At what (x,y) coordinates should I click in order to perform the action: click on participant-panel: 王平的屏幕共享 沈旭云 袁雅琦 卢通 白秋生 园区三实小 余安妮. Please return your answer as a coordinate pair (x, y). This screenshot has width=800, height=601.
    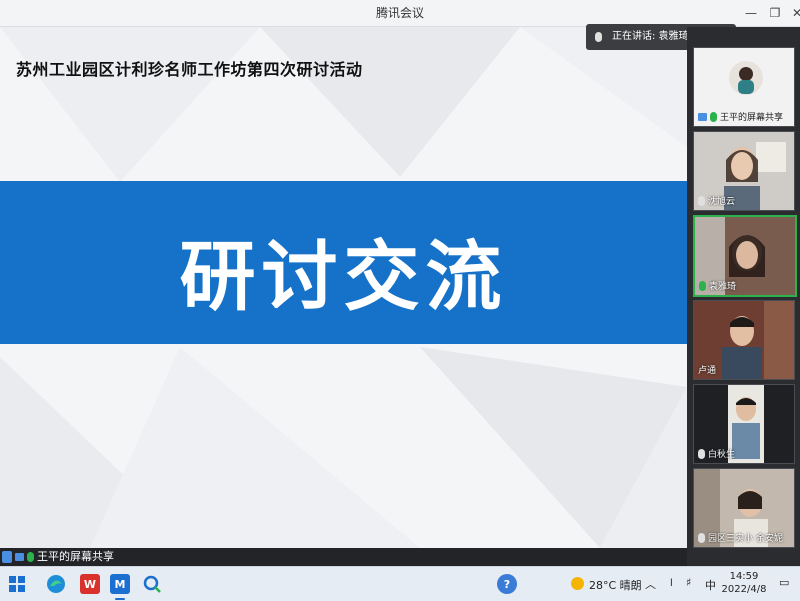
    Looking at the image, I should click on (743, 287).